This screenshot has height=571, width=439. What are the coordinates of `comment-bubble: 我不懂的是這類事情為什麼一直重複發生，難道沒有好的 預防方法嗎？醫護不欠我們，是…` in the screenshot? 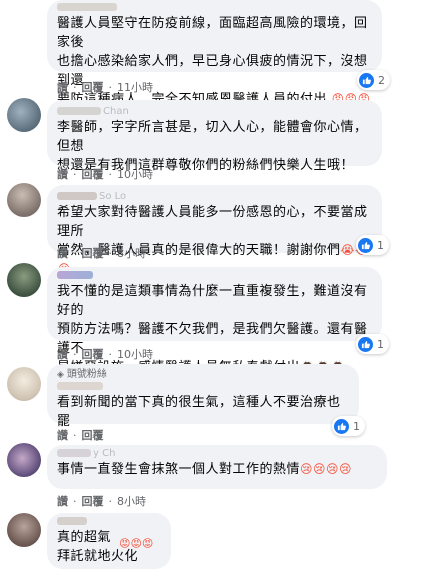 It's located at (214, 321).